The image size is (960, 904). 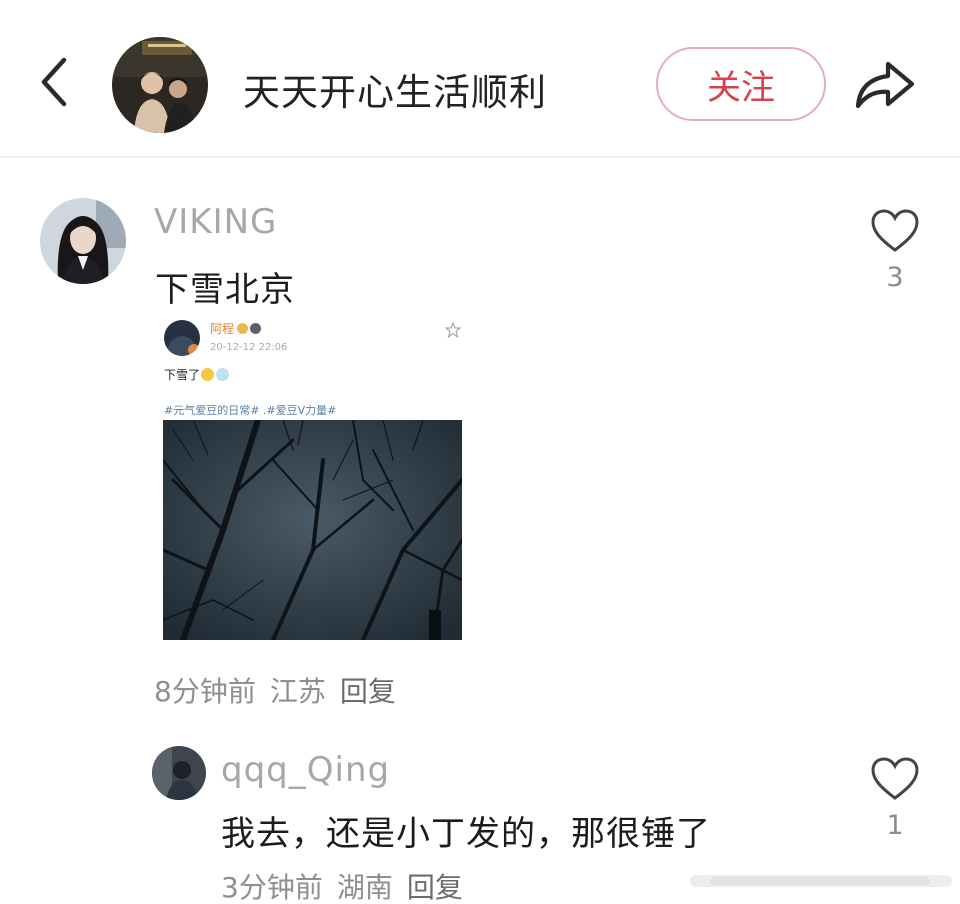 I want to click on share-icon, so click(x=885, y=85).